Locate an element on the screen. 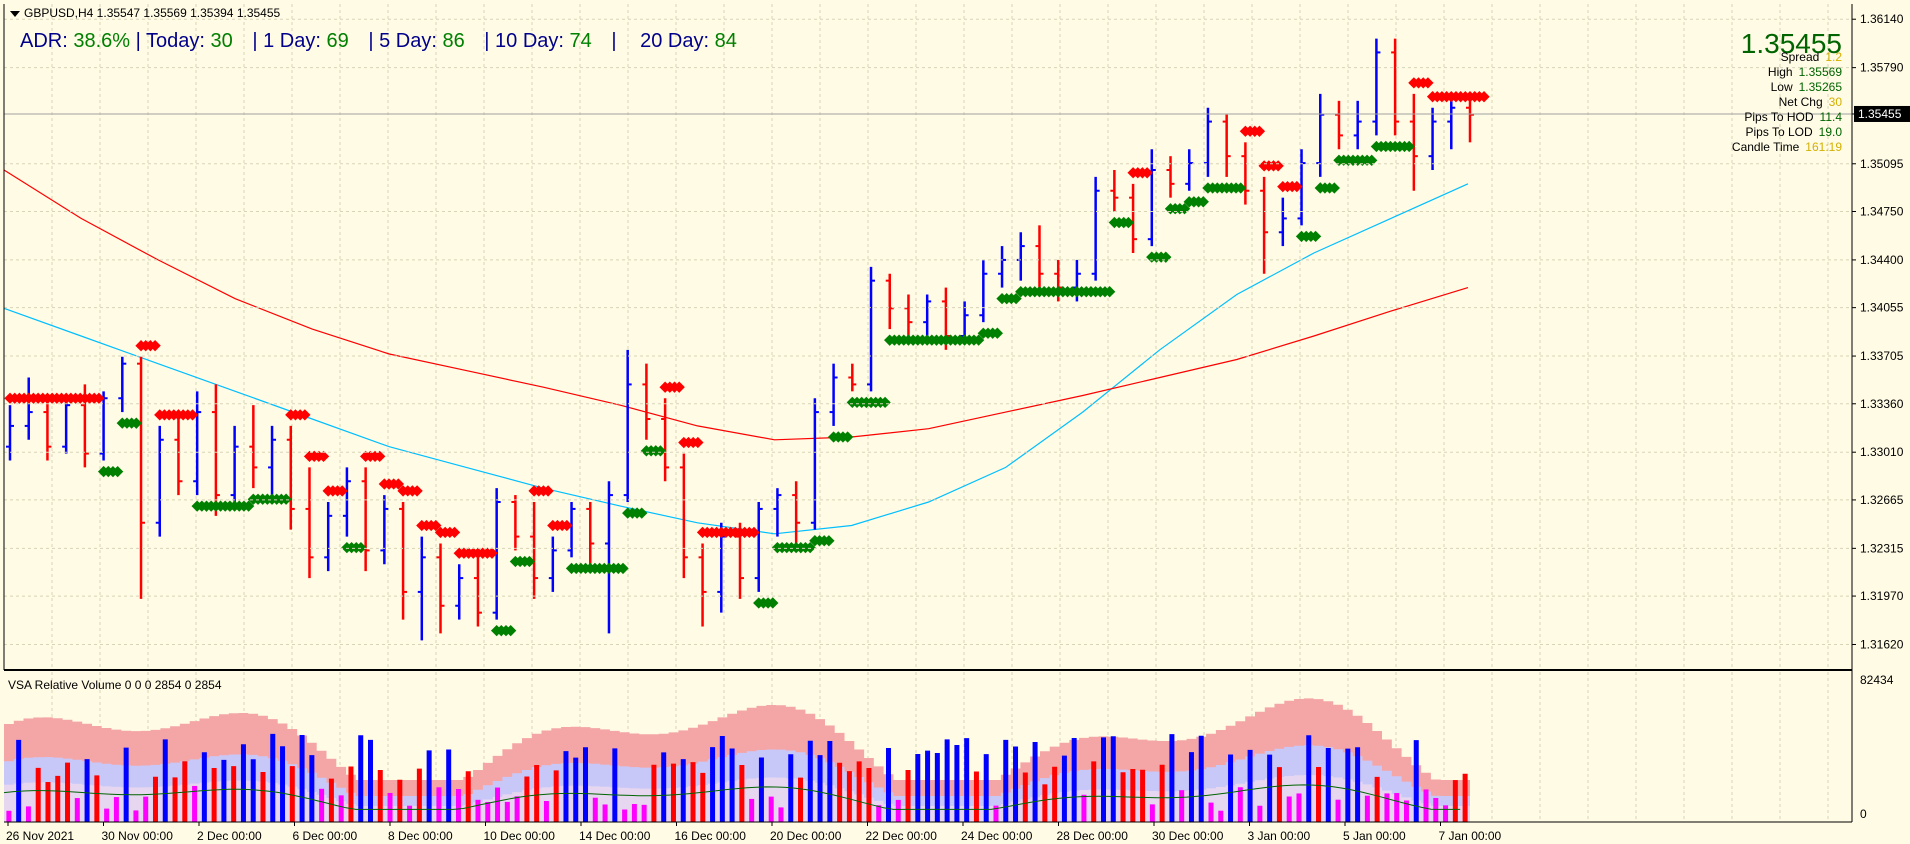  time-tick-label: 26 Nov 2021 is located at coordinates (40, 836).